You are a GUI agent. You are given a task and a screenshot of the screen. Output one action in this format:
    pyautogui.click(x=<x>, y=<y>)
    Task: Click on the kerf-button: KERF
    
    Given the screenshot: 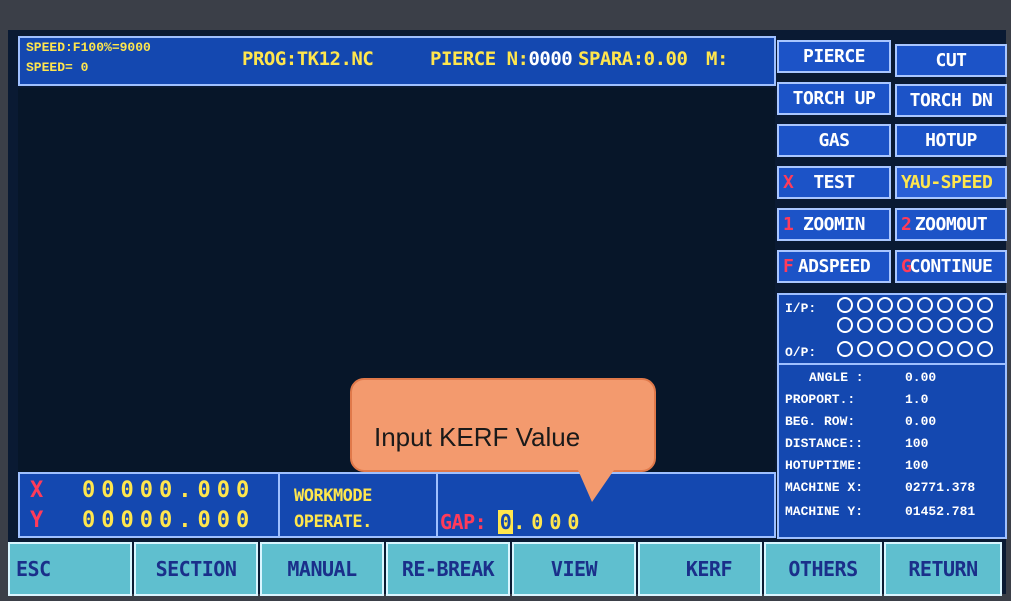 What is the action you would take?
    pyautogui.click(x=700, y=569)
    